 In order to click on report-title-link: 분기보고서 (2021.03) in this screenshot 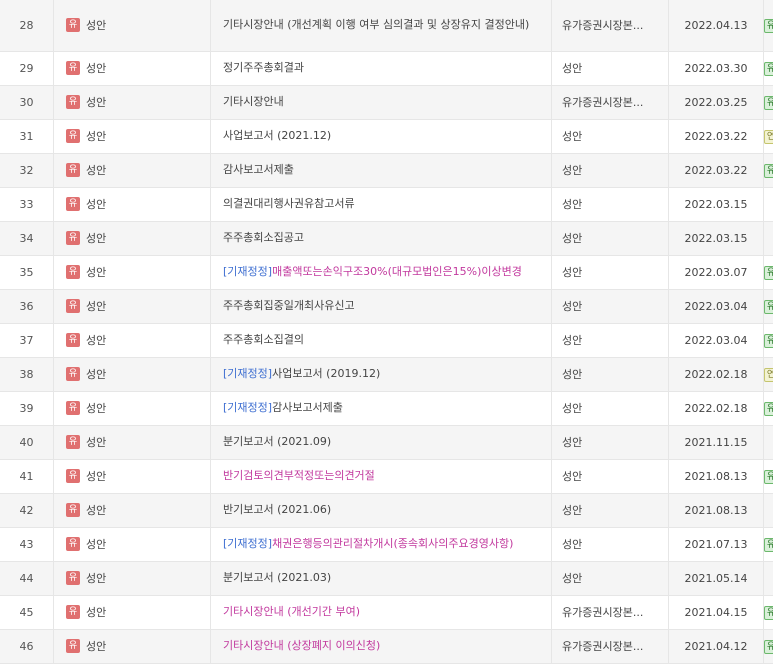, I will do `click(277, 577)`.